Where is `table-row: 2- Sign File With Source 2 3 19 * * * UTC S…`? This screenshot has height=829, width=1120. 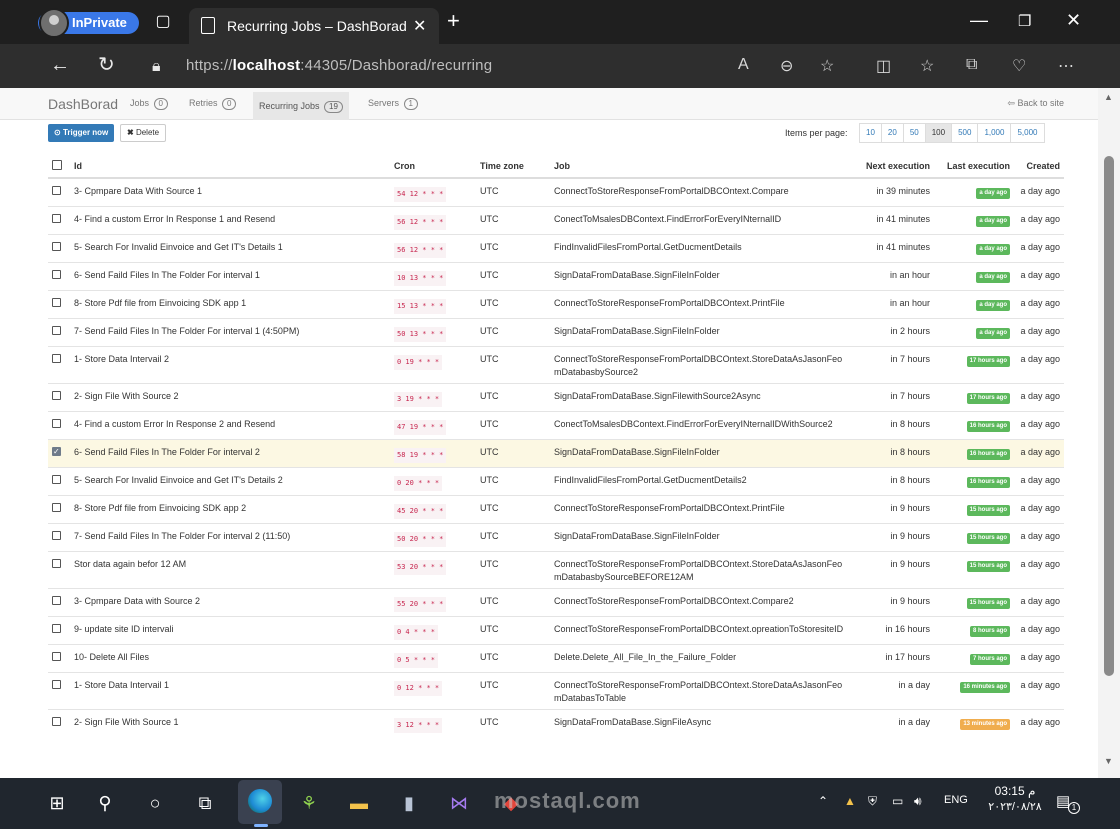
table-row: 2- Sign File With Source 2 3 19 * * * UTC S… is located at coordinates (556, 397).